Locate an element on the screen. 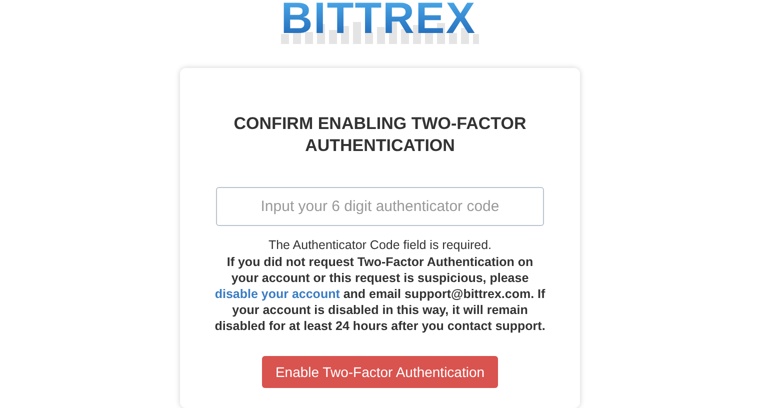 Image resolution: width=760 pixels, height=408 pixels. disable-account-link: disable your account is located at coordinates (277, 294).